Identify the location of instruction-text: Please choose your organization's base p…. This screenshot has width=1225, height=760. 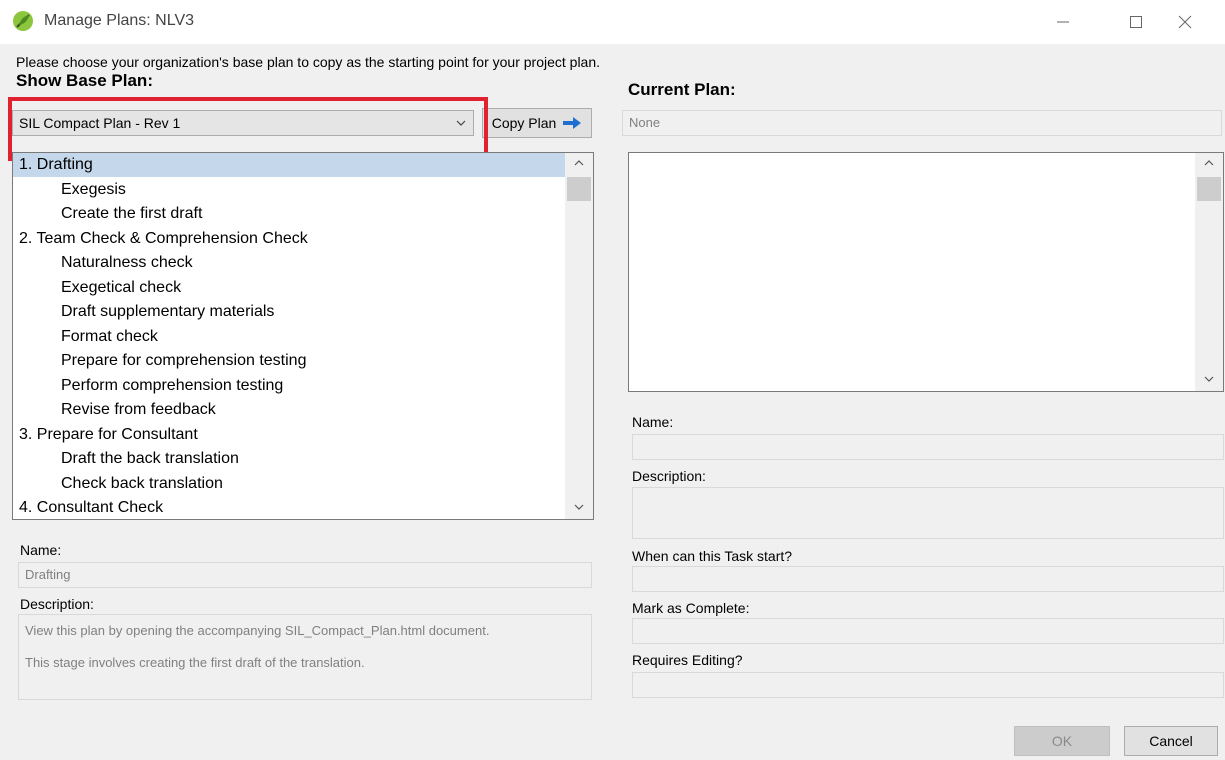
(308, 62).